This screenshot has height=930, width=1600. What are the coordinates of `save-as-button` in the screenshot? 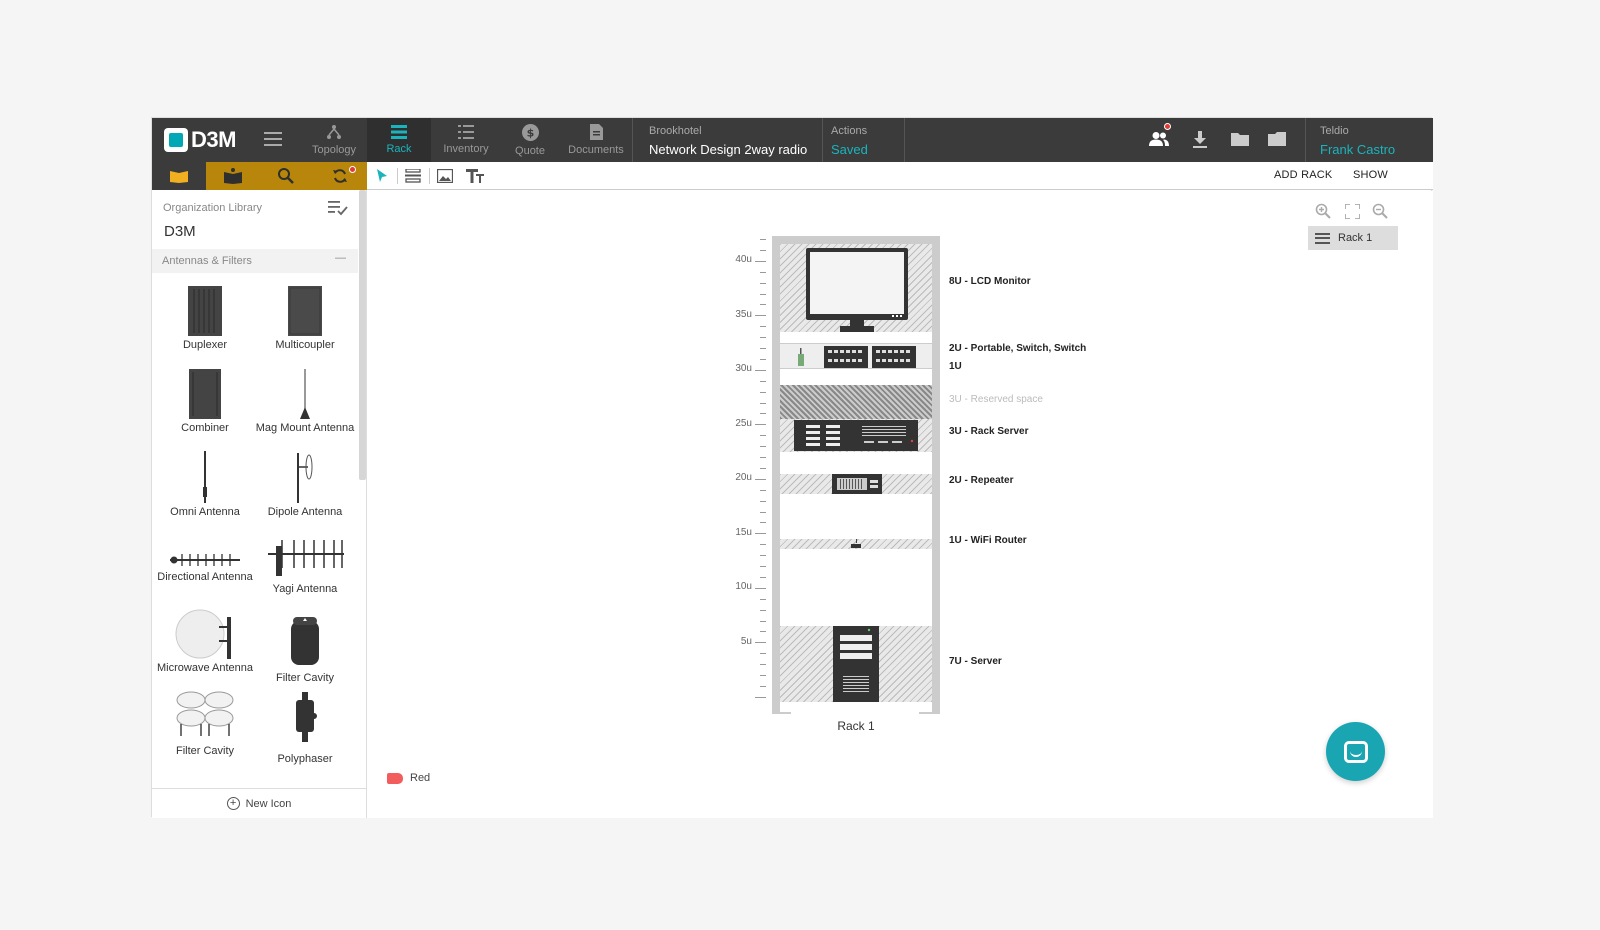 It's located at (1277, 139).